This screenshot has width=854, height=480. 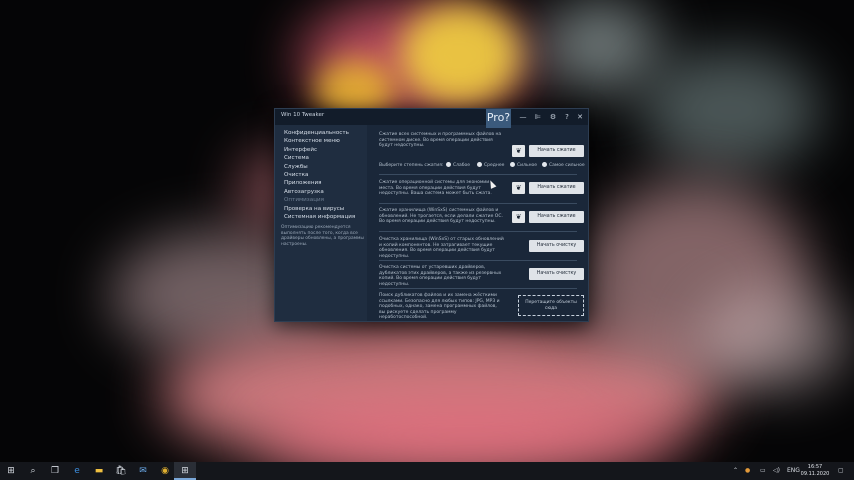 I want to click on volume-icon: ◁), so click(x=776, y=471).